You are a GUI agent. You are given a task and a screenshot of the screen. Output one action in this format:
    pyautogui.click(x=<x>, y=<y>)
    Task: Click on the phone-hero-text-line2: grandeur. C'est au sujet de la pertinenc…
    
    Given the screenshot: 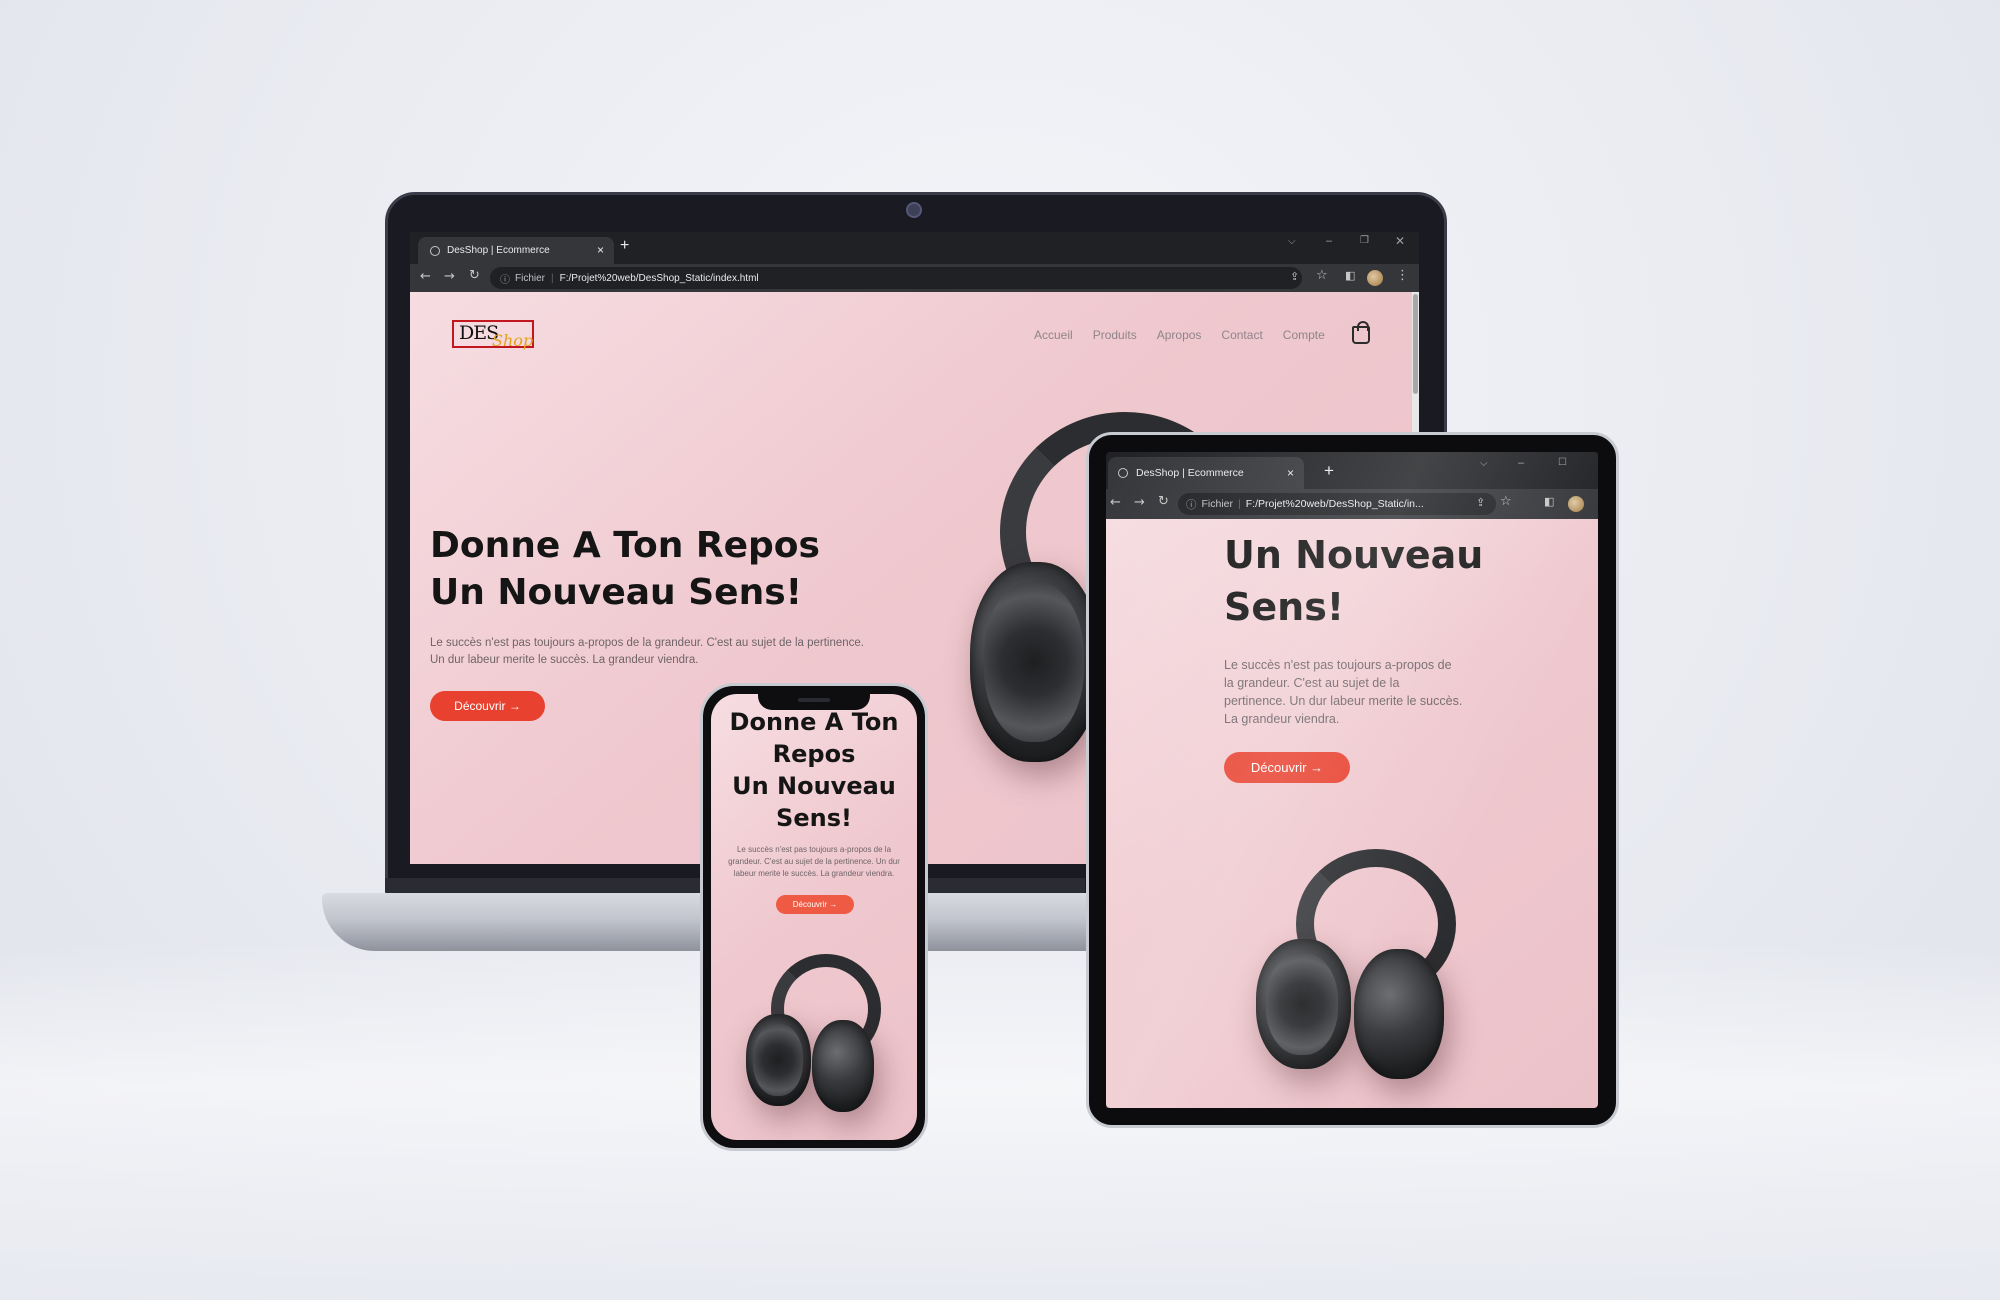 What is the action you would take?
    pyautogui.click(x=814, y=861)
    